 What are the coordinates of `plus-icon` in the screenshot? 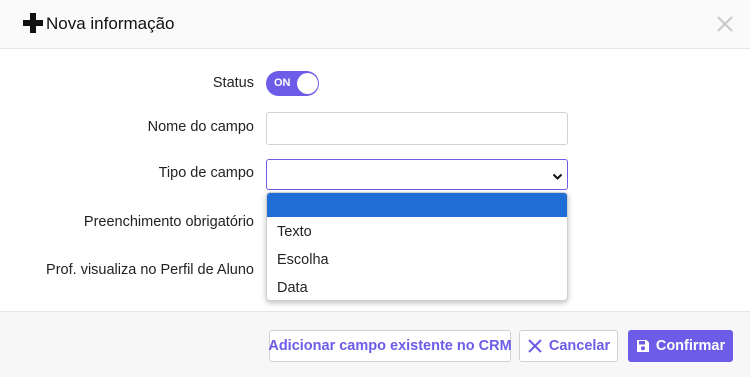 It's located at (33, 23).